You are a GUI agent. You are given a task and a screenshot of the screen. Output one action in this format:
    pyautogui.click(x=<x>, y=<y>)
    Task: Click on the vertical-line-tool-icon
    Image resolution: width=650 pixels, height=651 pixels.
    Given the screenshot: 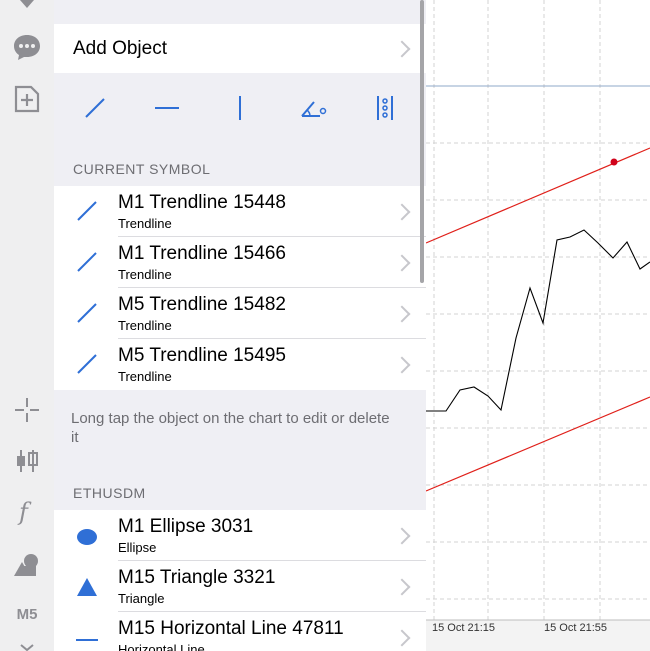 What is the action you would take?
    pyautogui.click(x=240, y=108)
    